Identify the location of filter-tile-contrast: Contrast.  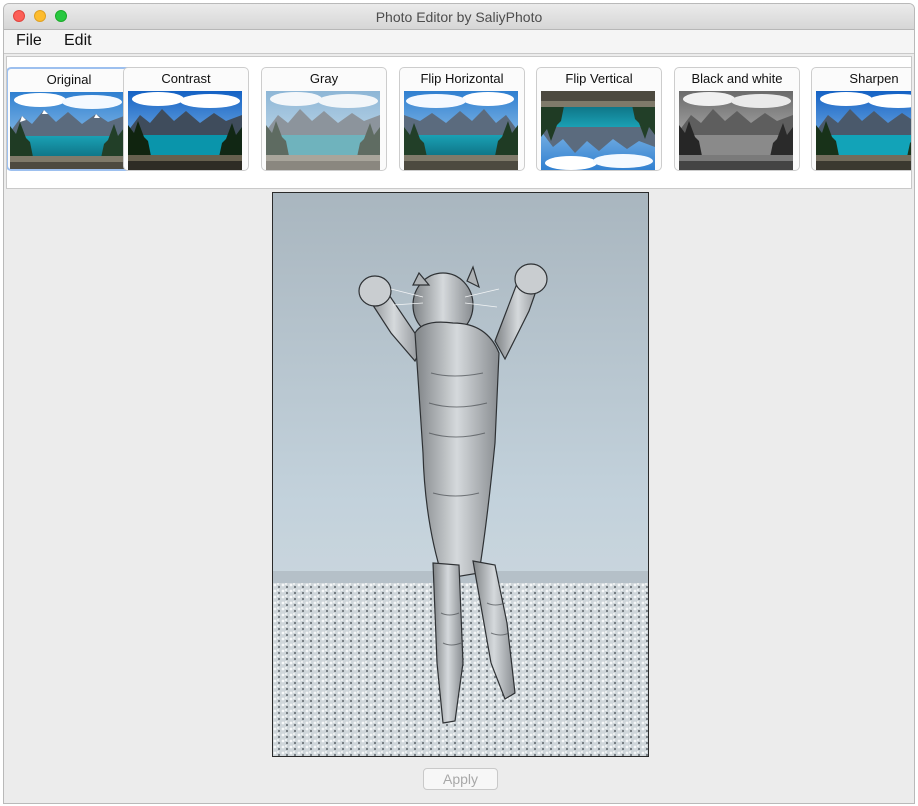
(186, 119).